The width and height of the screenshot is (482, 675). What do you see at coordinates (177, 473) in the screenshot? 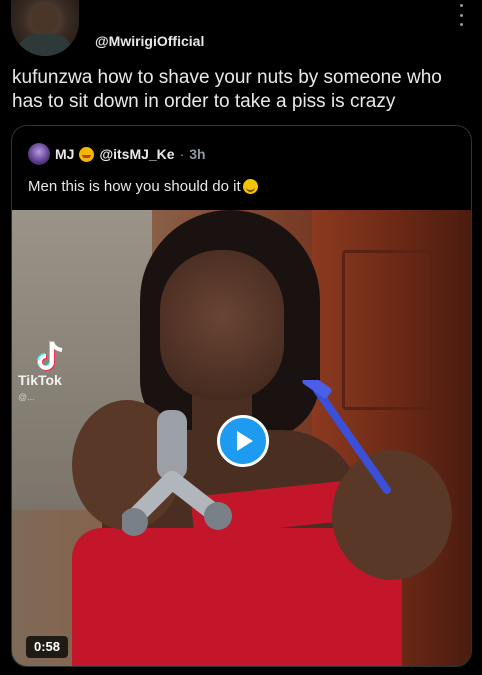
I see `trimmer-device-icon` at bounding box center [177, 473].